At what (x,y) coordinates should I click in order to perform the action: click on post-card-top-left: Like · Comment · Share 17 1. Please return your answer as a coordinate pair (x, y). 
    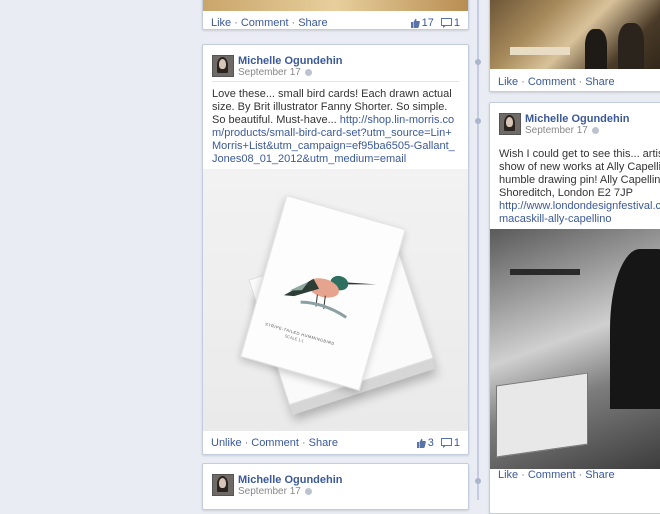
    Looking at the image, I should click on (335, 15).